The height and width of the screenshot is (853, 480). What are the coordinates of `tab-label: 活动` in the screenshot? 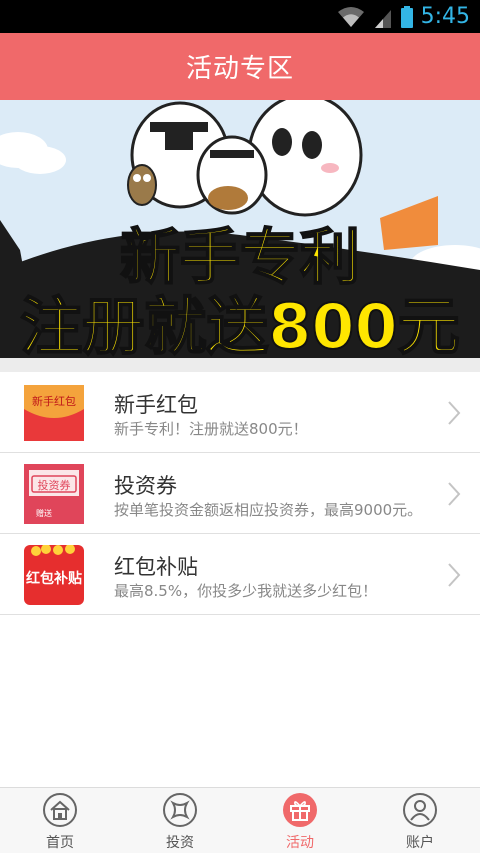 It's located at (300, 843).